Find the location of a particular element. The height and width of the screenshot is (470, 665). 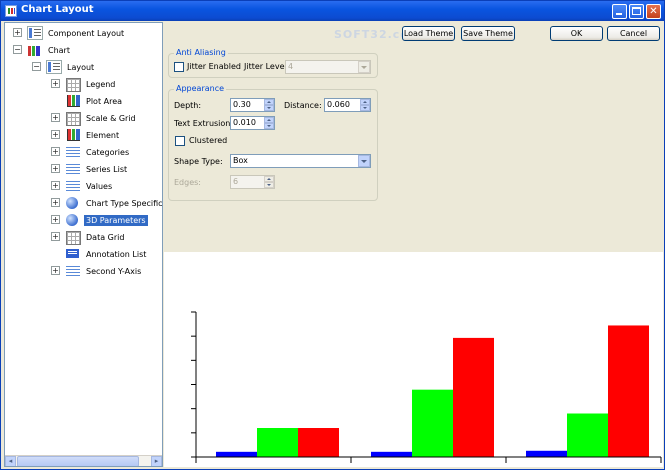

expander-3d-parameters: + is located at coordinates (55, 219).